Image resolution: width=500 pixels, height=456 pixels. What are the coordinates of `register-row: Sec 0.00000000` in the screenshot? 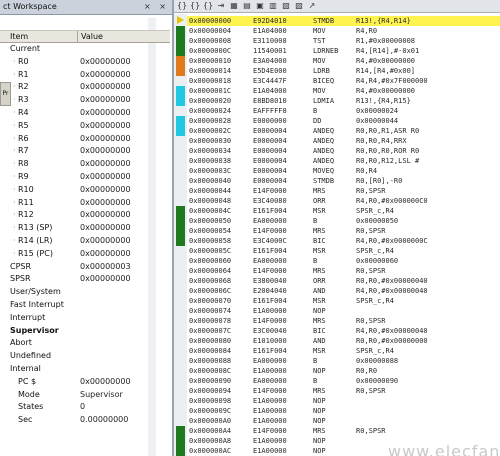 It's located at (85, 420).